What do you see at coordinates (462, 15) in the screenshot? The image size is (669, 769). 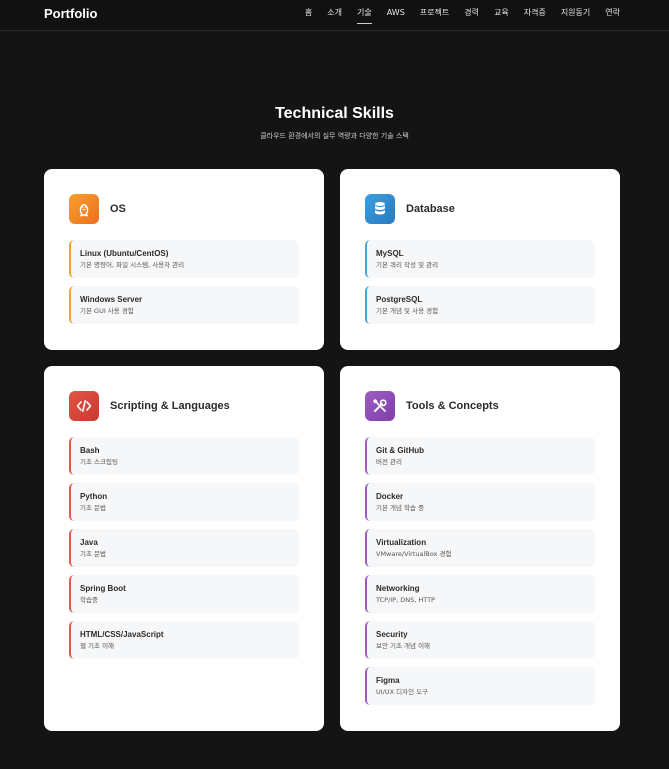 I see `nav-menu: 홈 소개 기술 AWS 프로젝트 경력 교육 자격증 지원동기 연락` at bounding box center [462, 15].